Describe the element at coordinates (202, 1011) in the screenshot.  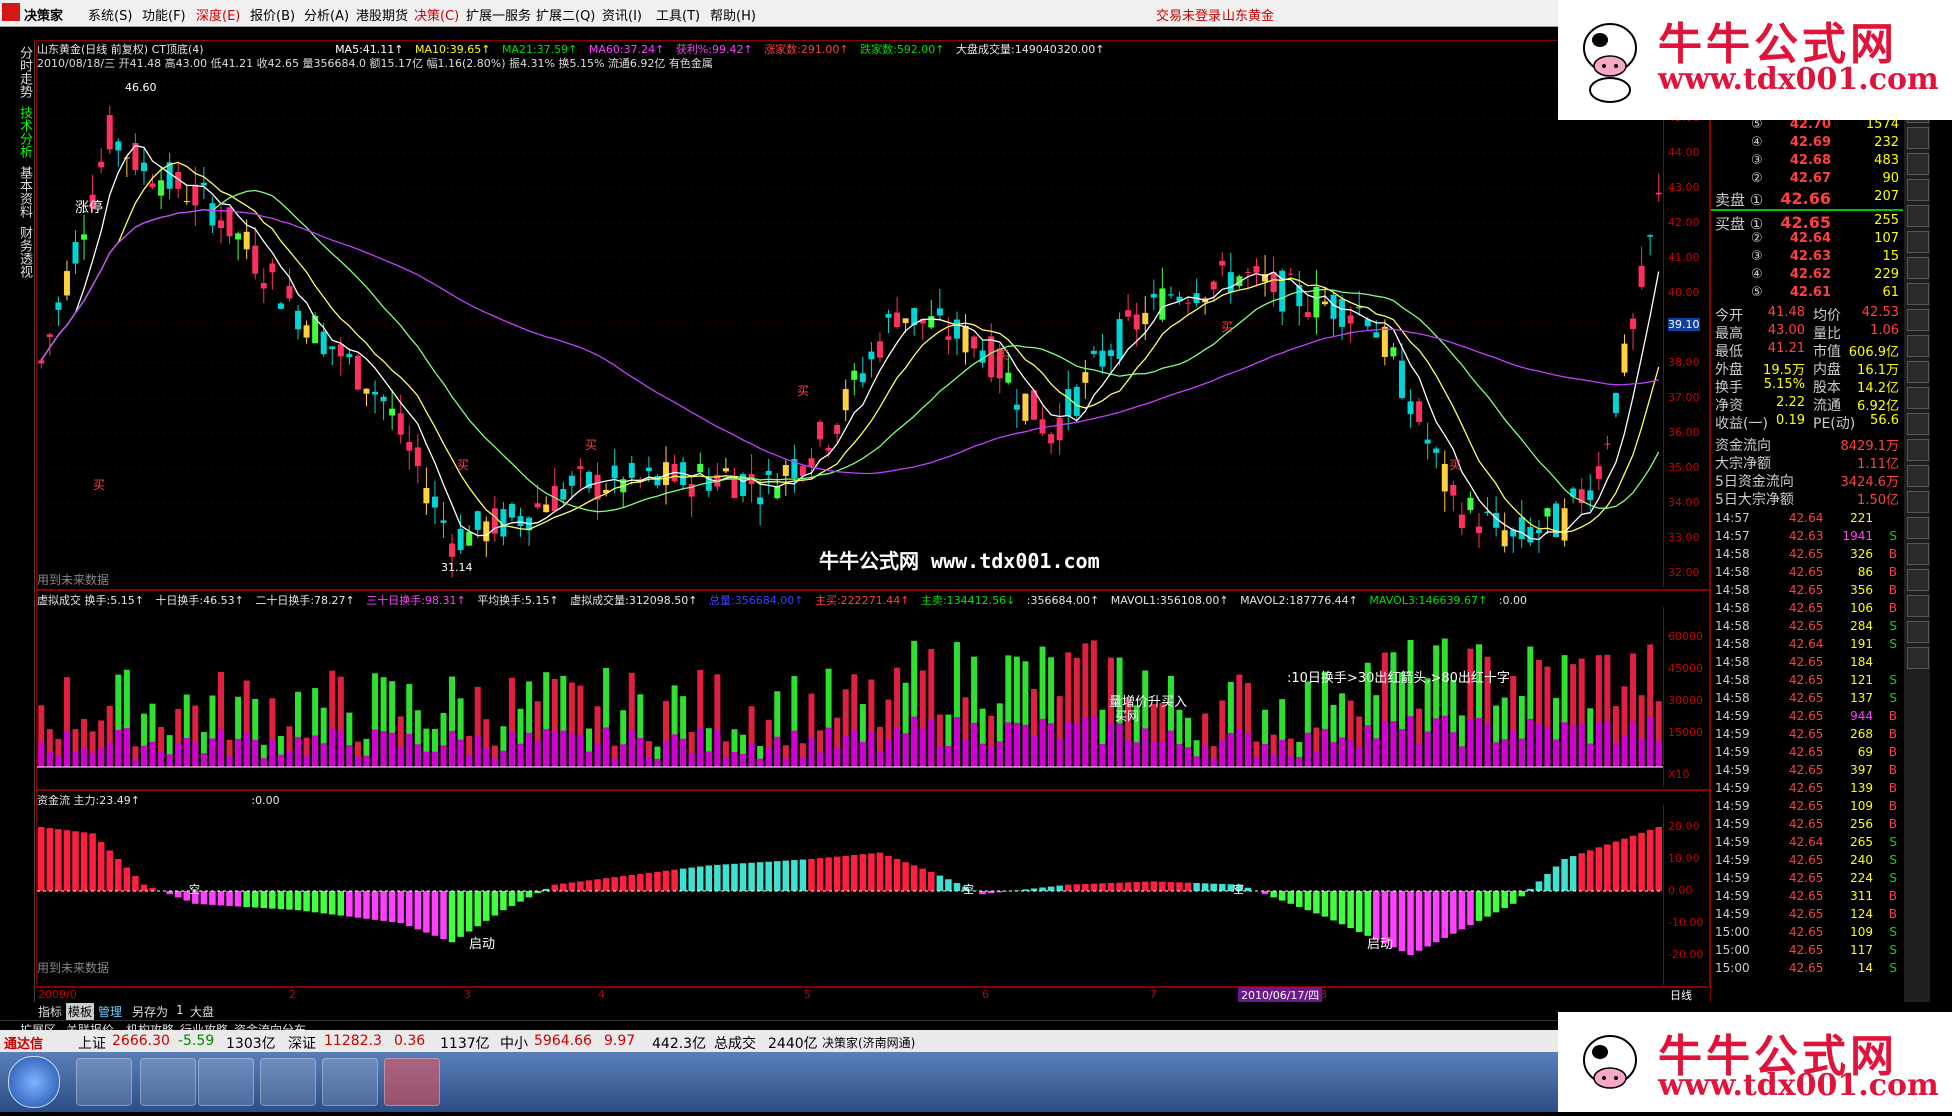
I see `tab-market: 大盘` at that location.